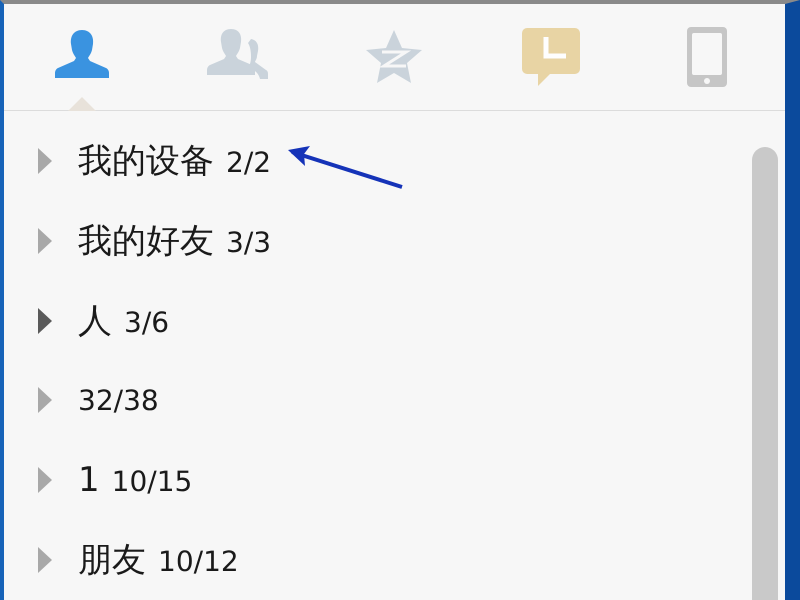  I want to click on group-name: 我的设备, so click(146, 161).